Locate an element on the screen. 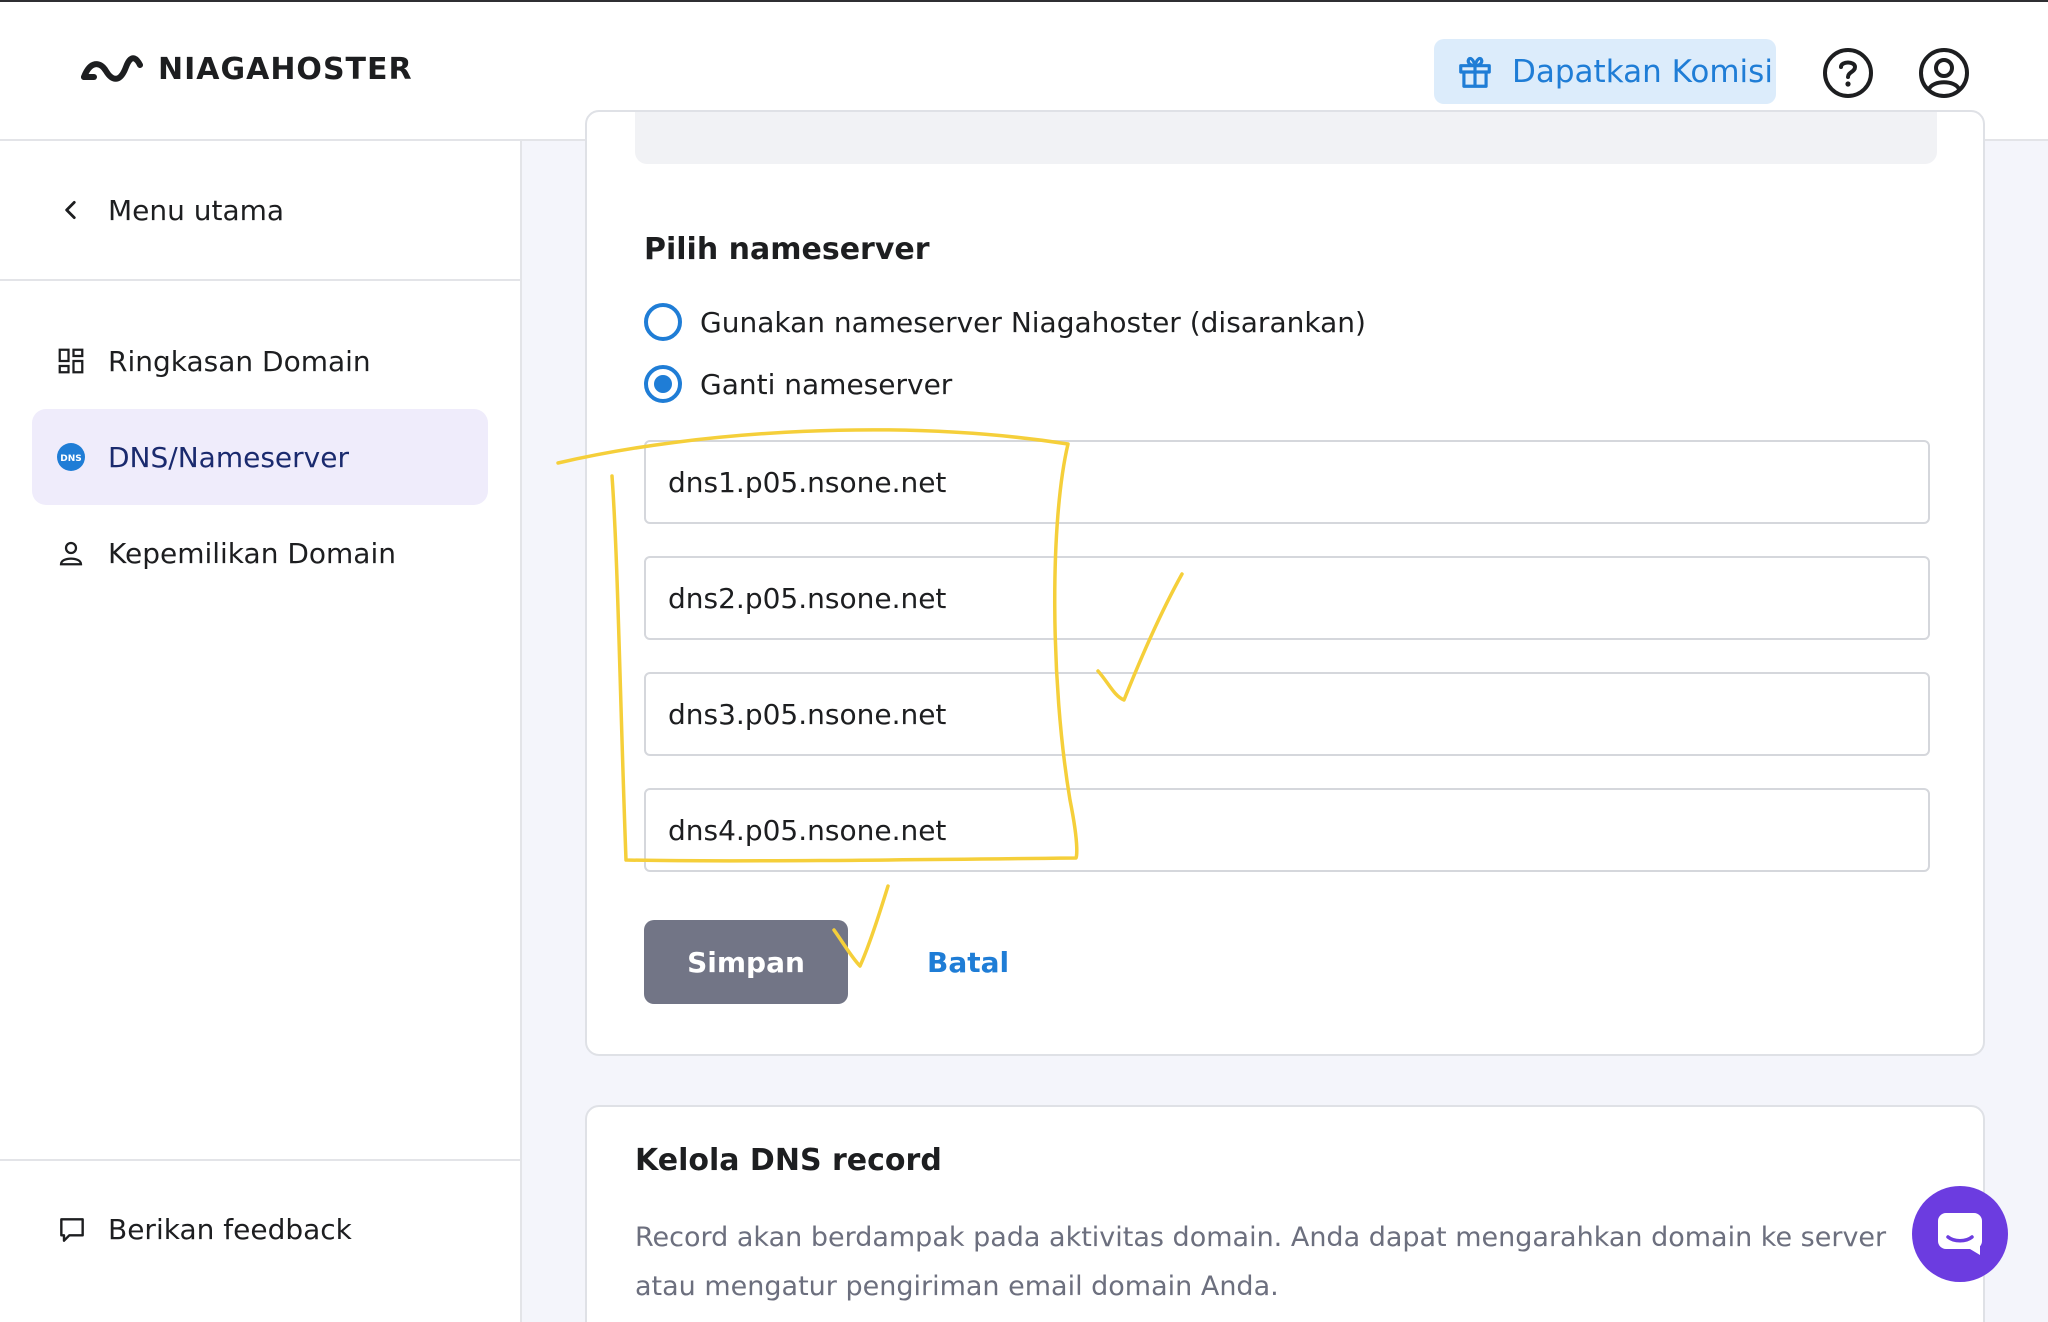 Image resolution: width=2048 pixels, height=1322 pixels. gift-icon is located at coordinates (1475, 72).